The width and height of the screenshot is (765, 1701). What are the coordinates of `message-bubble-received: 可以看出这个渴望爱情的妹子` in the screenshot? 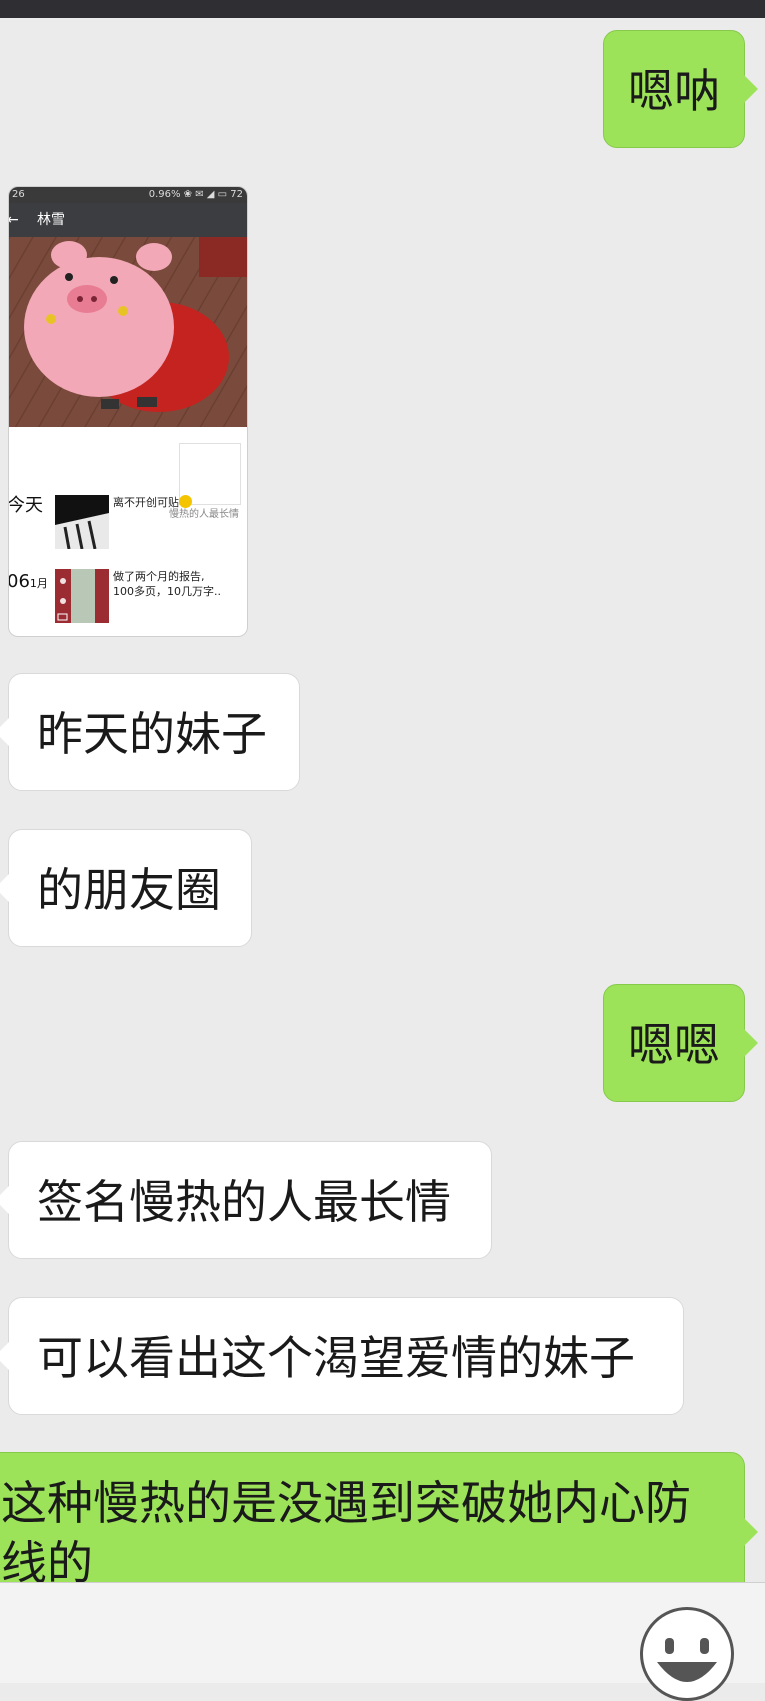 It's located at (342, 1356).